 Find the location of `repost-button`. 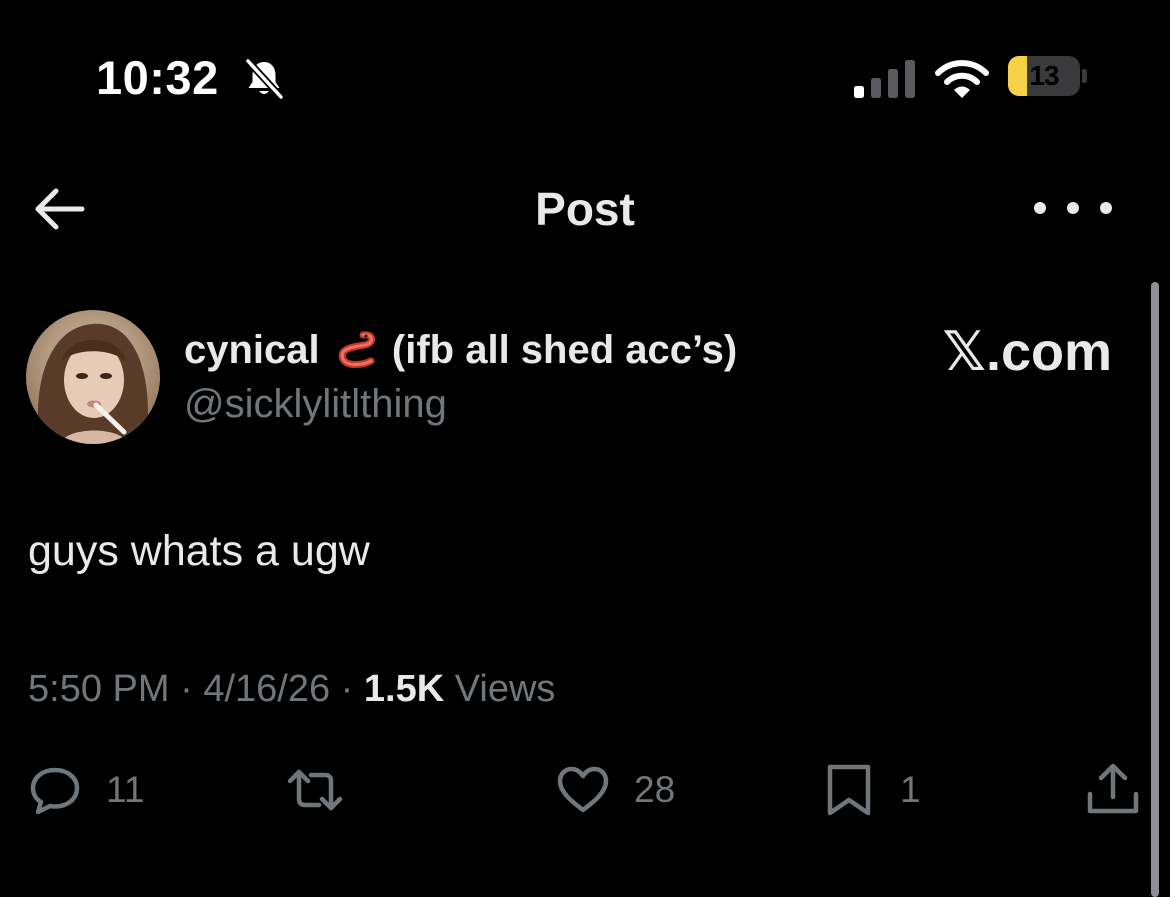

repost-button is located at coordinates (315, 790).